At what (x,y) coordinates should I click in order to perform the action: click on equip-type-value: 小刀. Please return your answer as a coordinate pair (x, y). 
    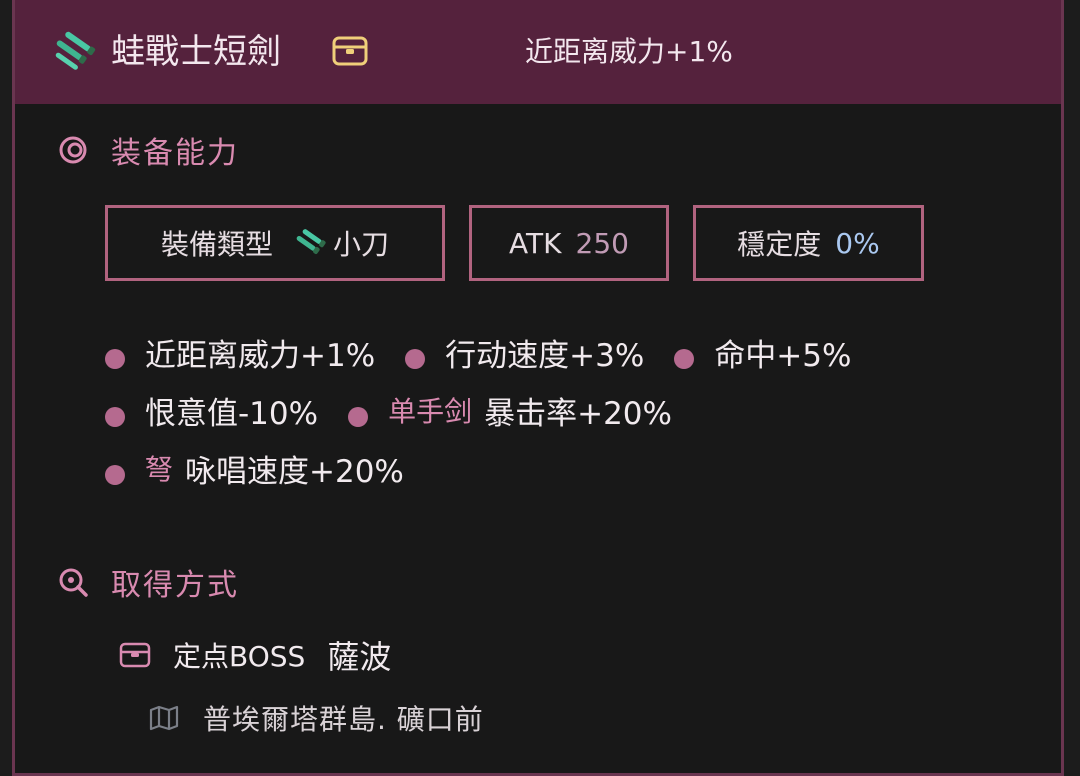
    Looking at the image, I should click on (361, 244).